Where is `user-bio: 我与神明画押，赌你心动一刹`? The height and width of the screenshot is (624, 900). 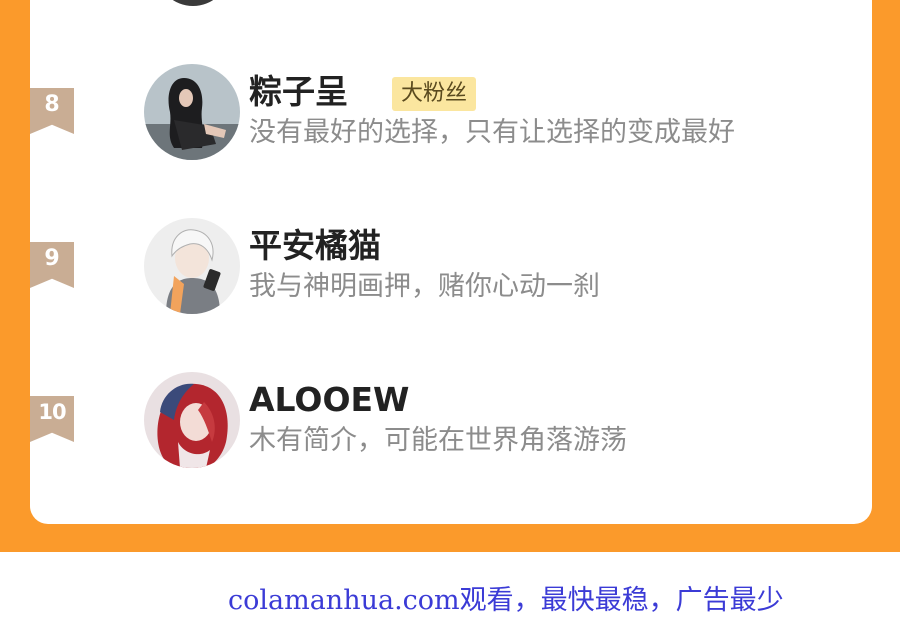
user-bio: 我与神明画押，赌你心动一刹 is located at coordinates (424, 286).